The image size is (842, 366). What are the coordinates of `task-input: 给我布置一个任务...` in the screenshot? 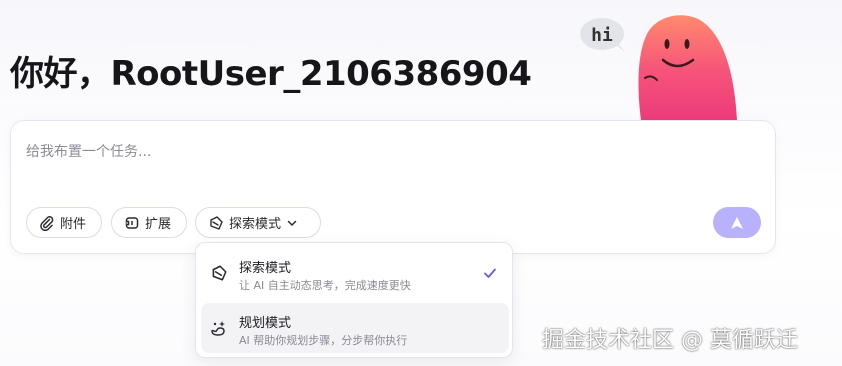 It's located at (88, 151).